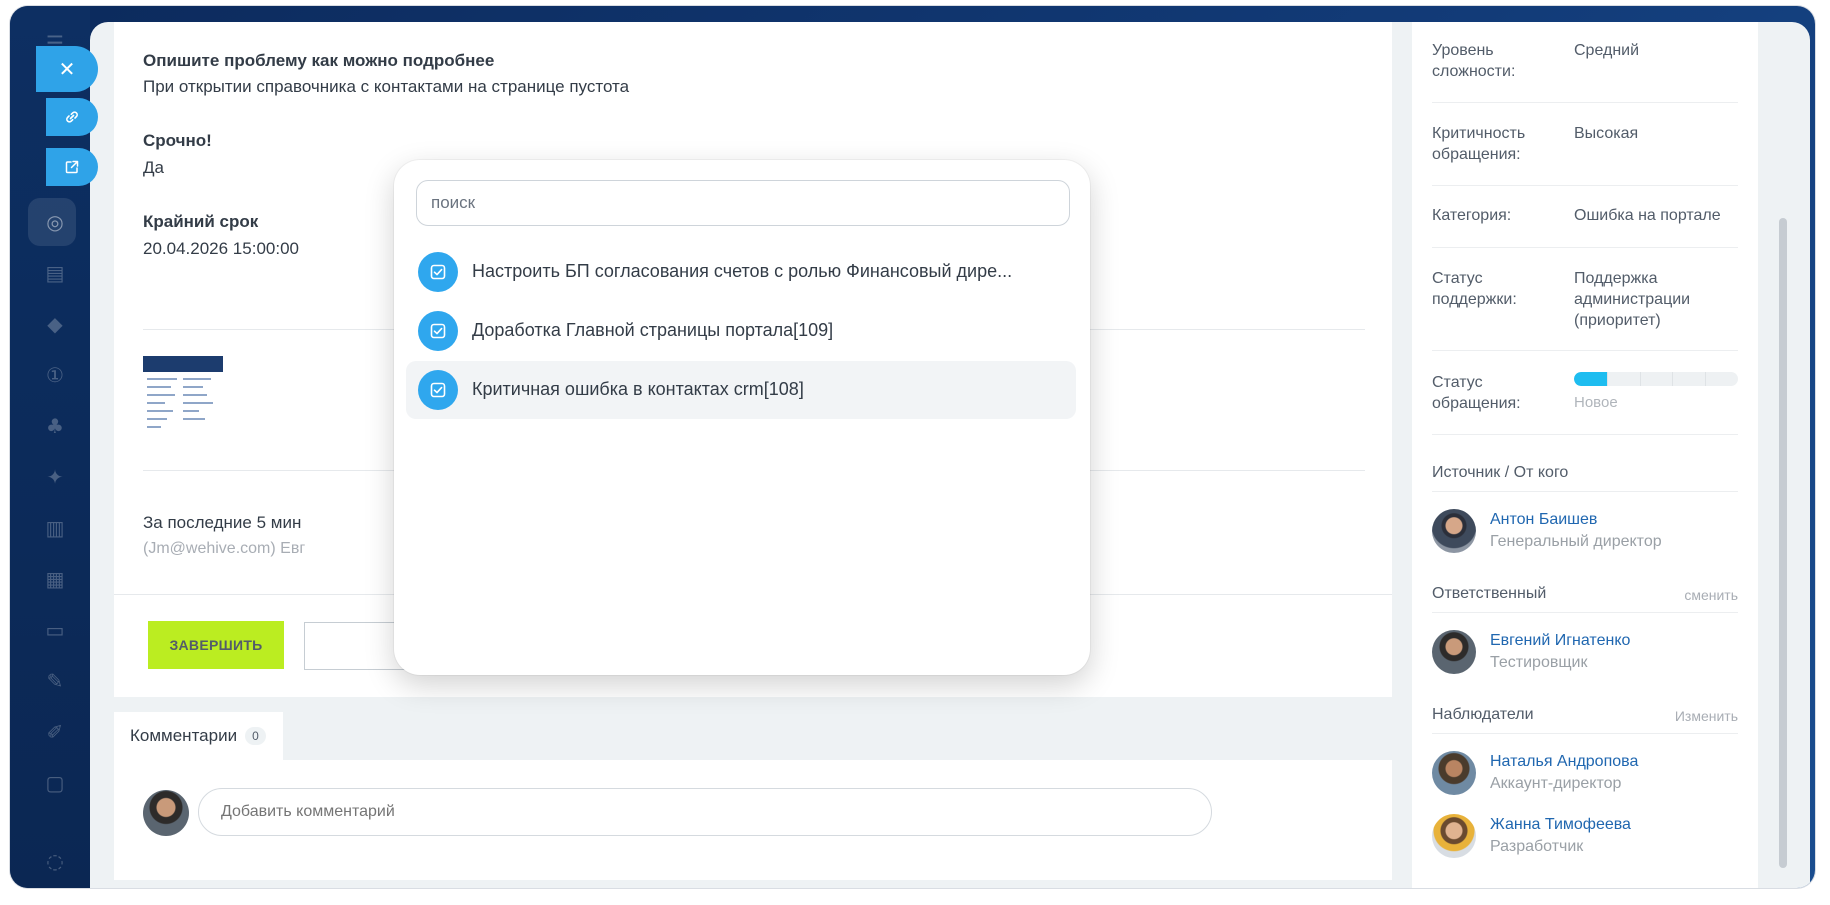  I want to click on document-edit-icon: ✎, so click(55, 681).